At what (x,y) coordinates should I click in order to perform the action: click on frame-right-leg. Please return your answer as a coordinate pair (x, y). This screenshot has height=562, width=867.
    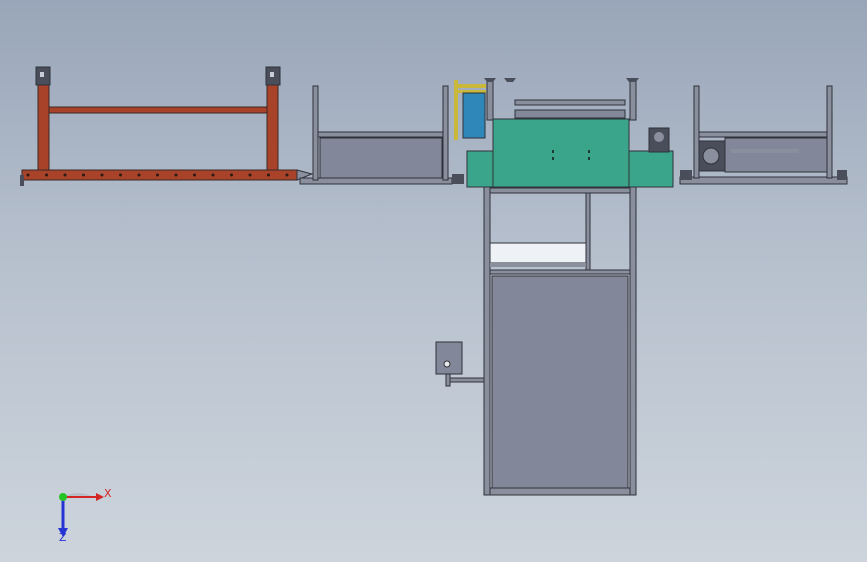
    Looking at the image, I should click on (633, 341).